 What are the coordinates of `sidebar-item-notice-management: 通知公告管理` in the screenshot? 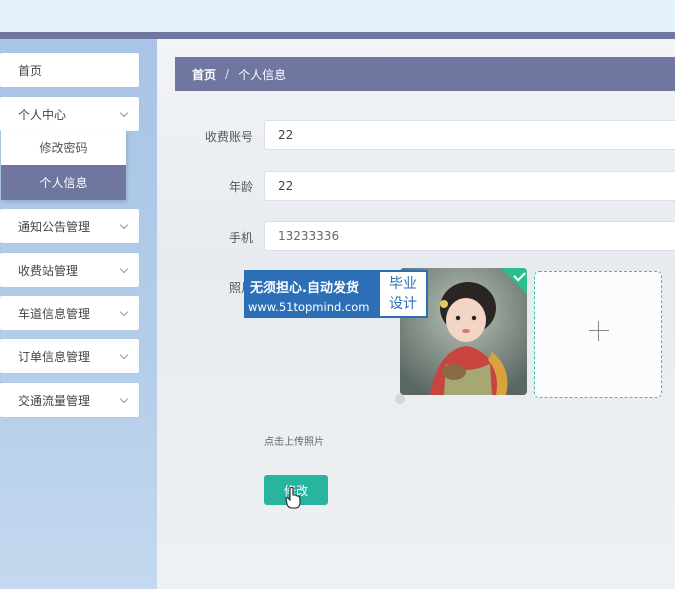 It's located at (69, 226).